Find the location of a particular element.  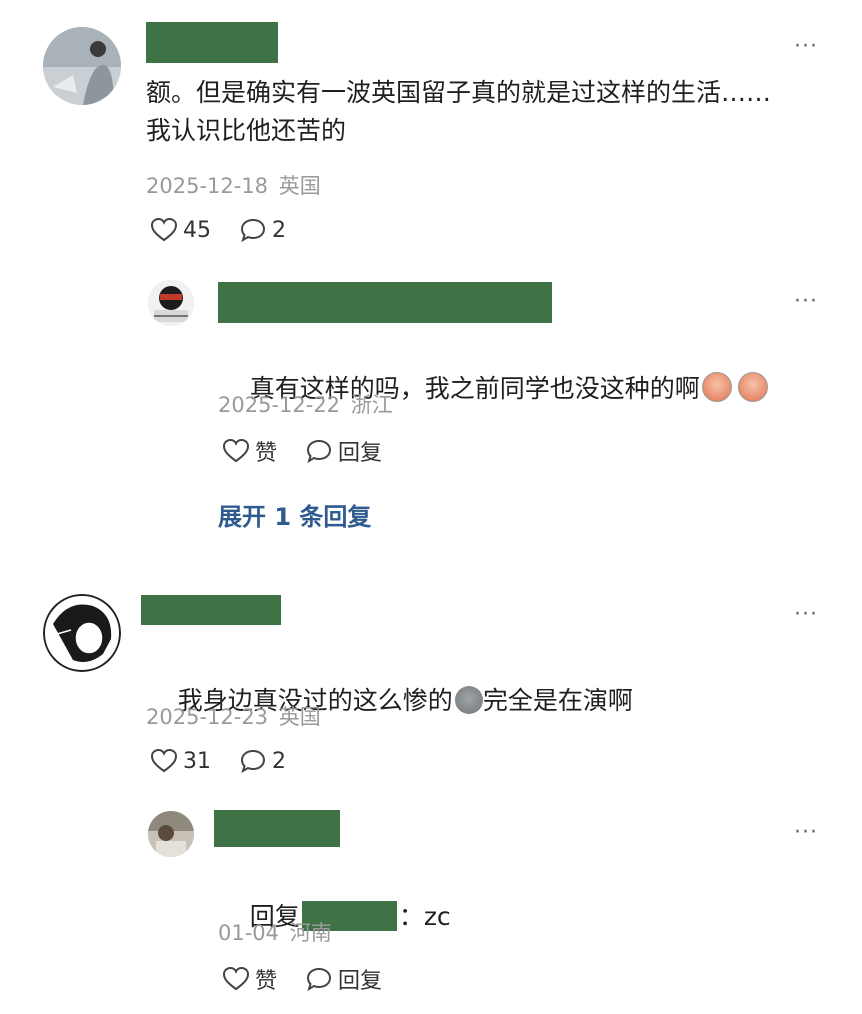

comment-bubble-icon is located at coordinates (319, 979).